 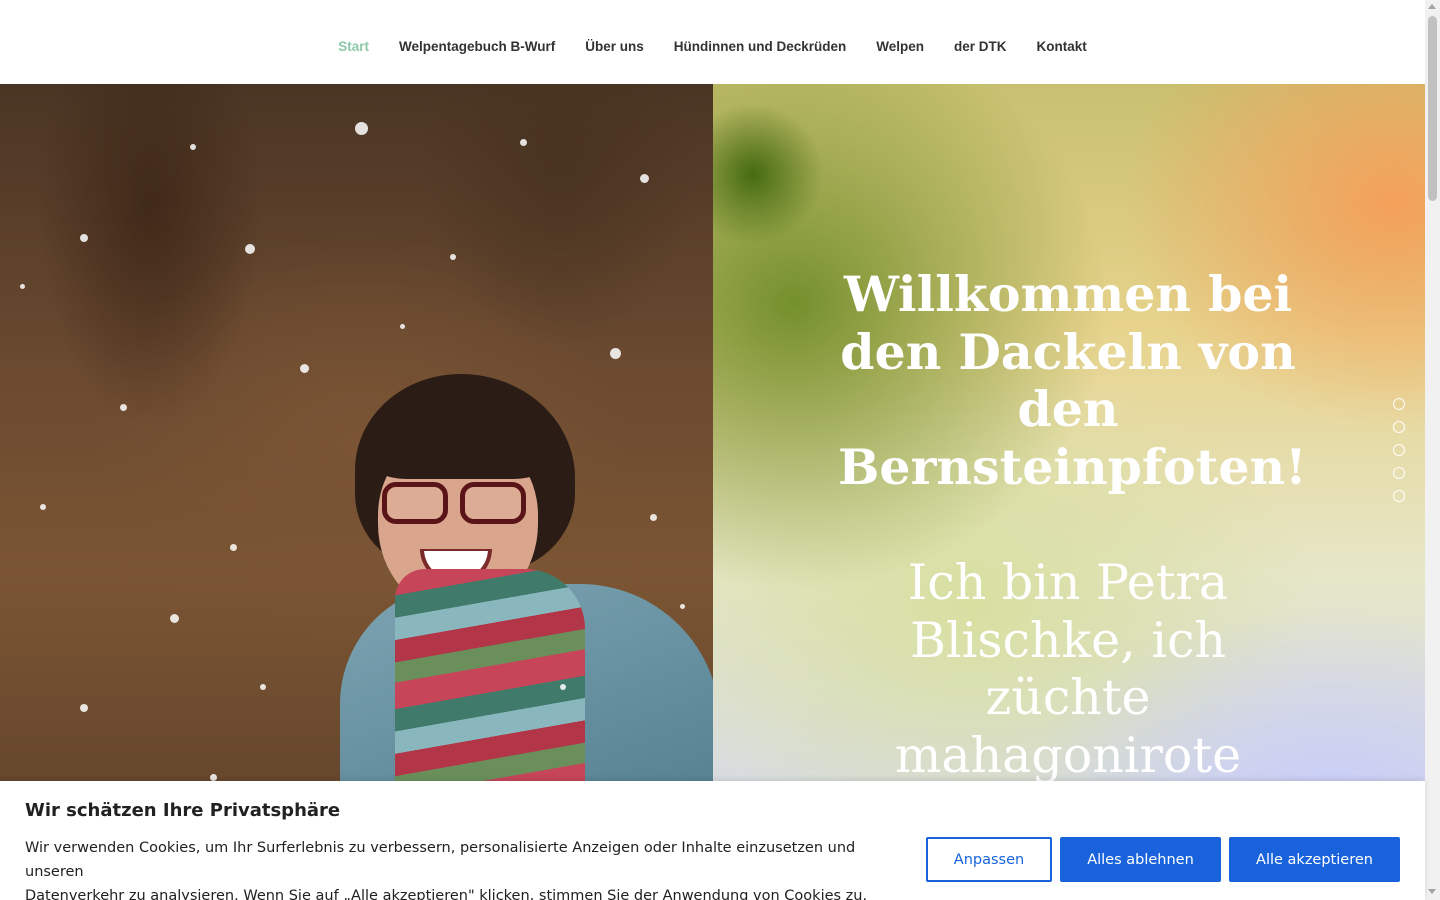 I want to click on nav-item-dtk: der DTK, so click(x=980, y=46).